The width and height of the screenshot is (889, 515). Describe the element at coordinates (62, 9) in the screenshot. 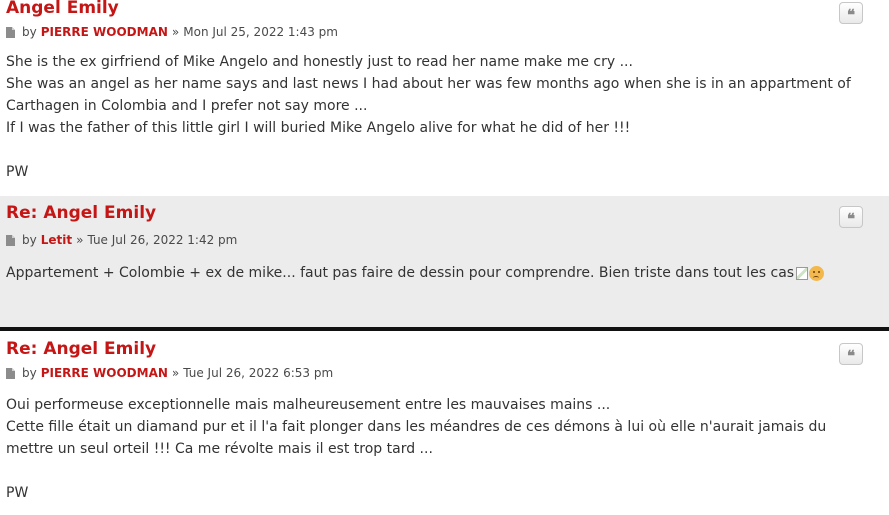

I see `post-title: Angel Emily` at that location.